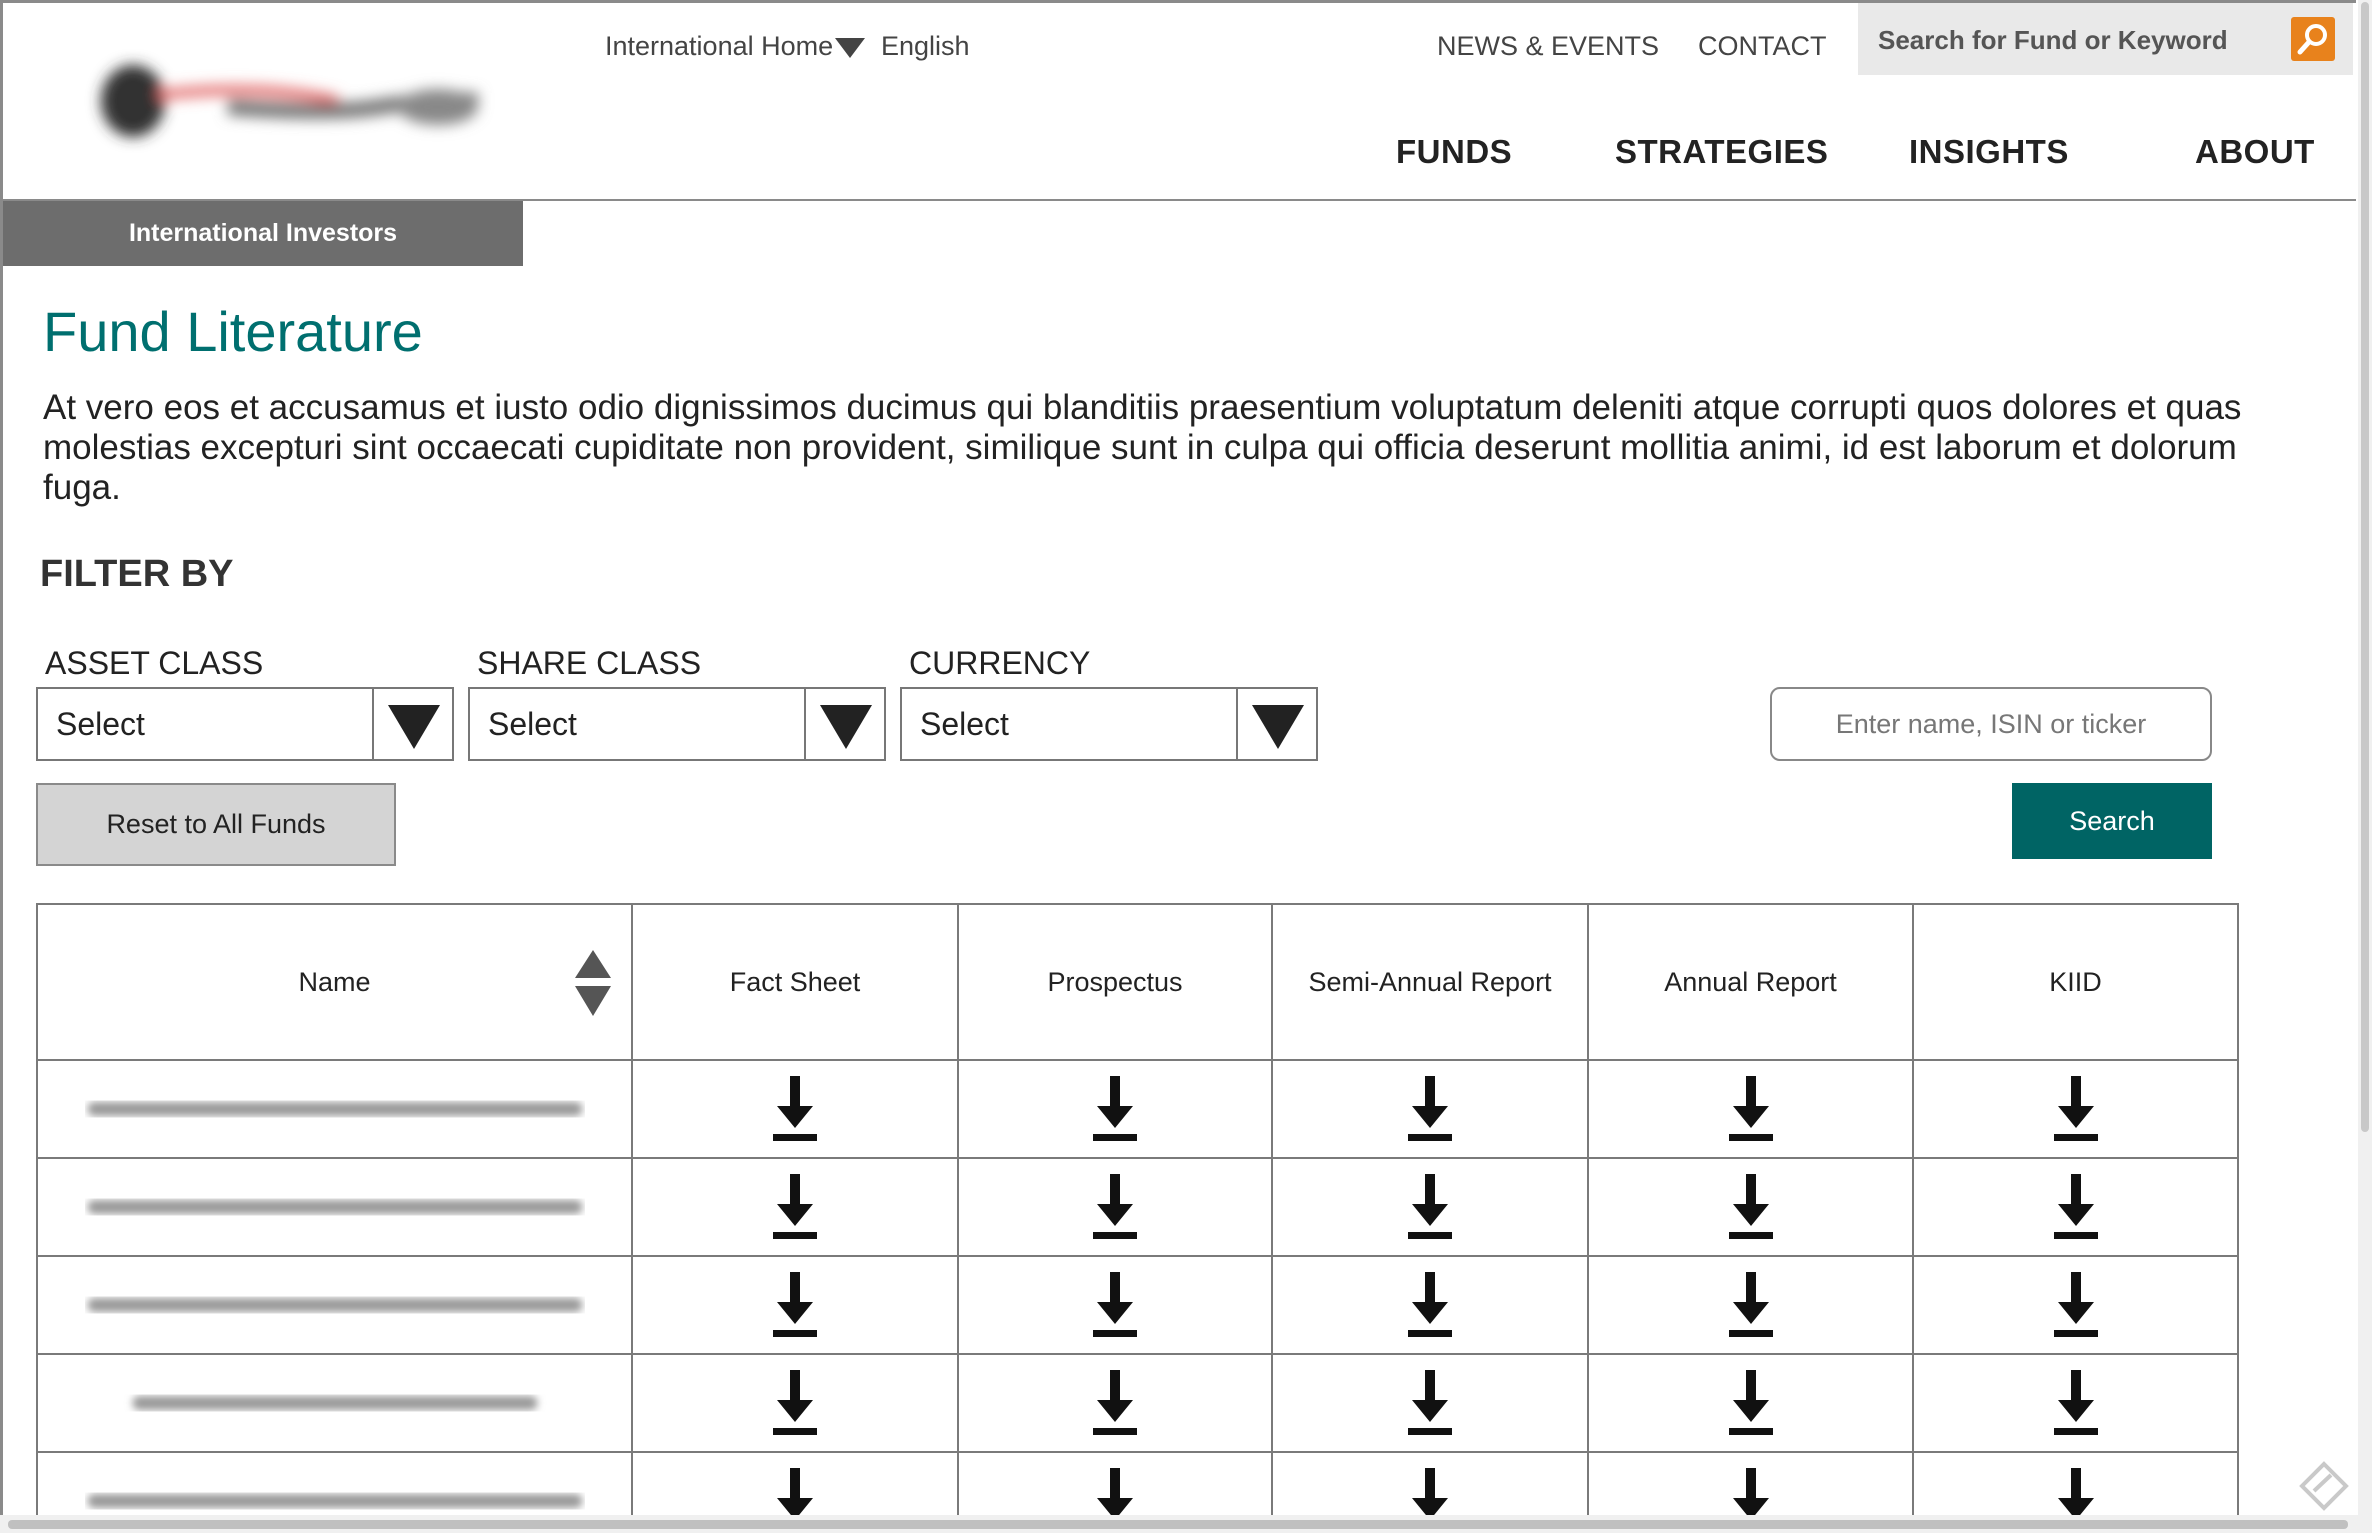  What do you see at coordinates (154, 663) in the screenshot?
I see `asset-class-label: ASSET CLASS` at bounding box center [154, 663].